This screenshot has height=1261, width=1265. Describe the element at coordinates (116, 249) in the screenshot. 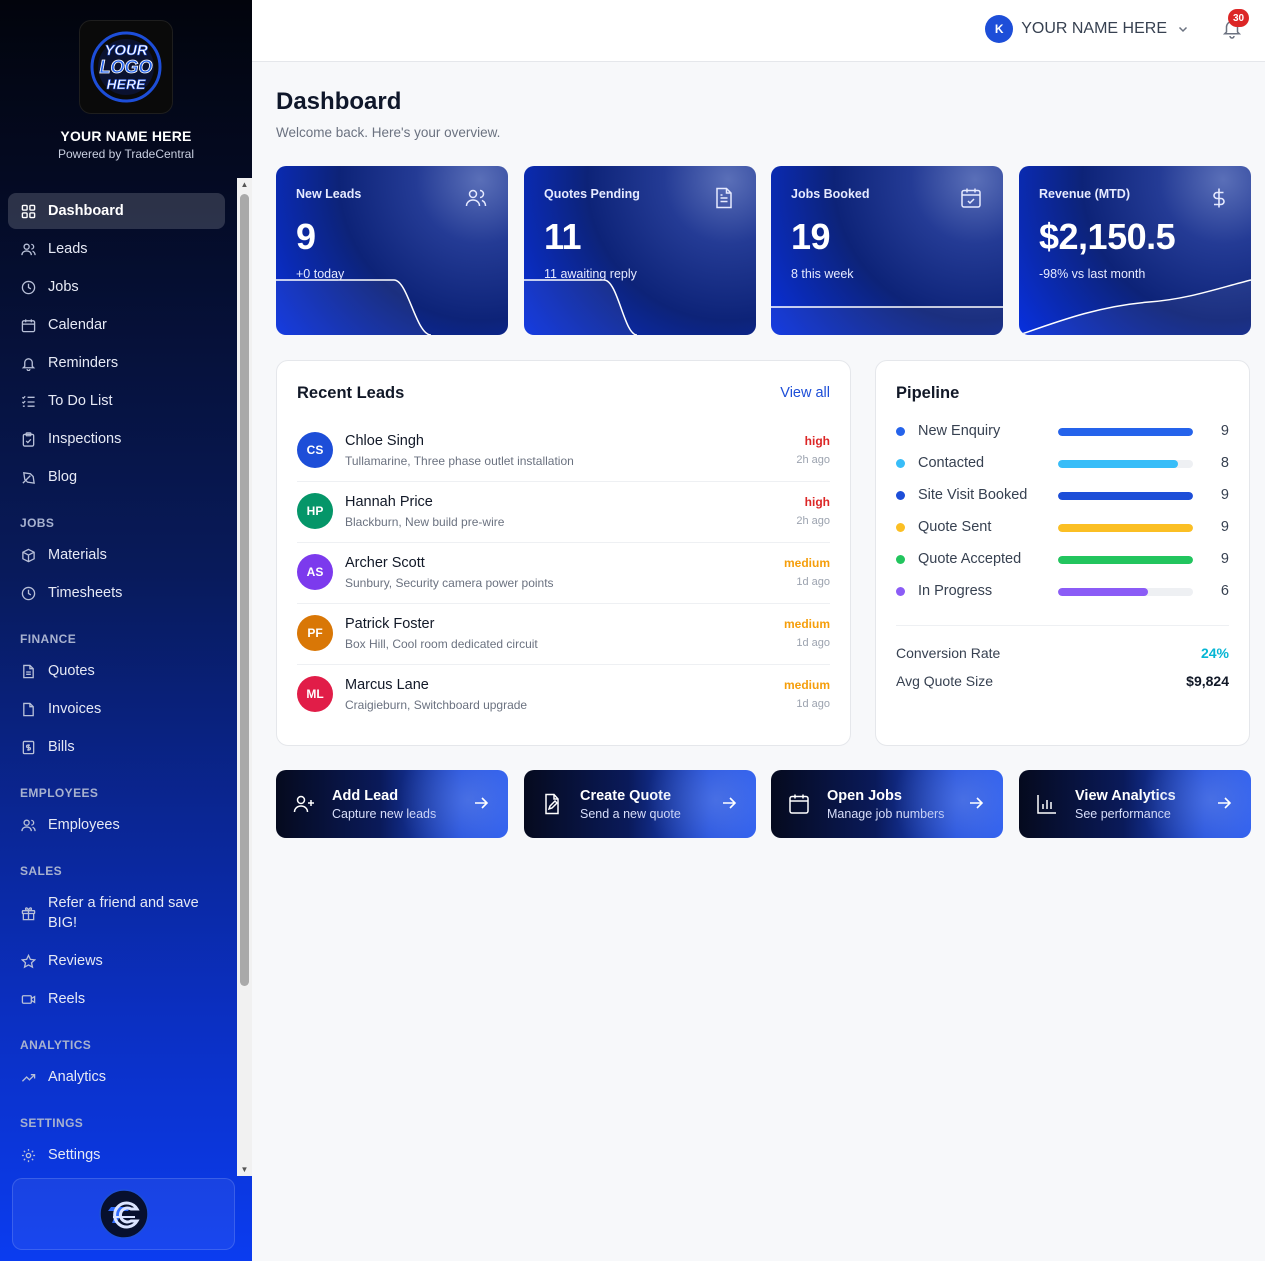

I see `sidebar-item-leads: Leads` at that location.